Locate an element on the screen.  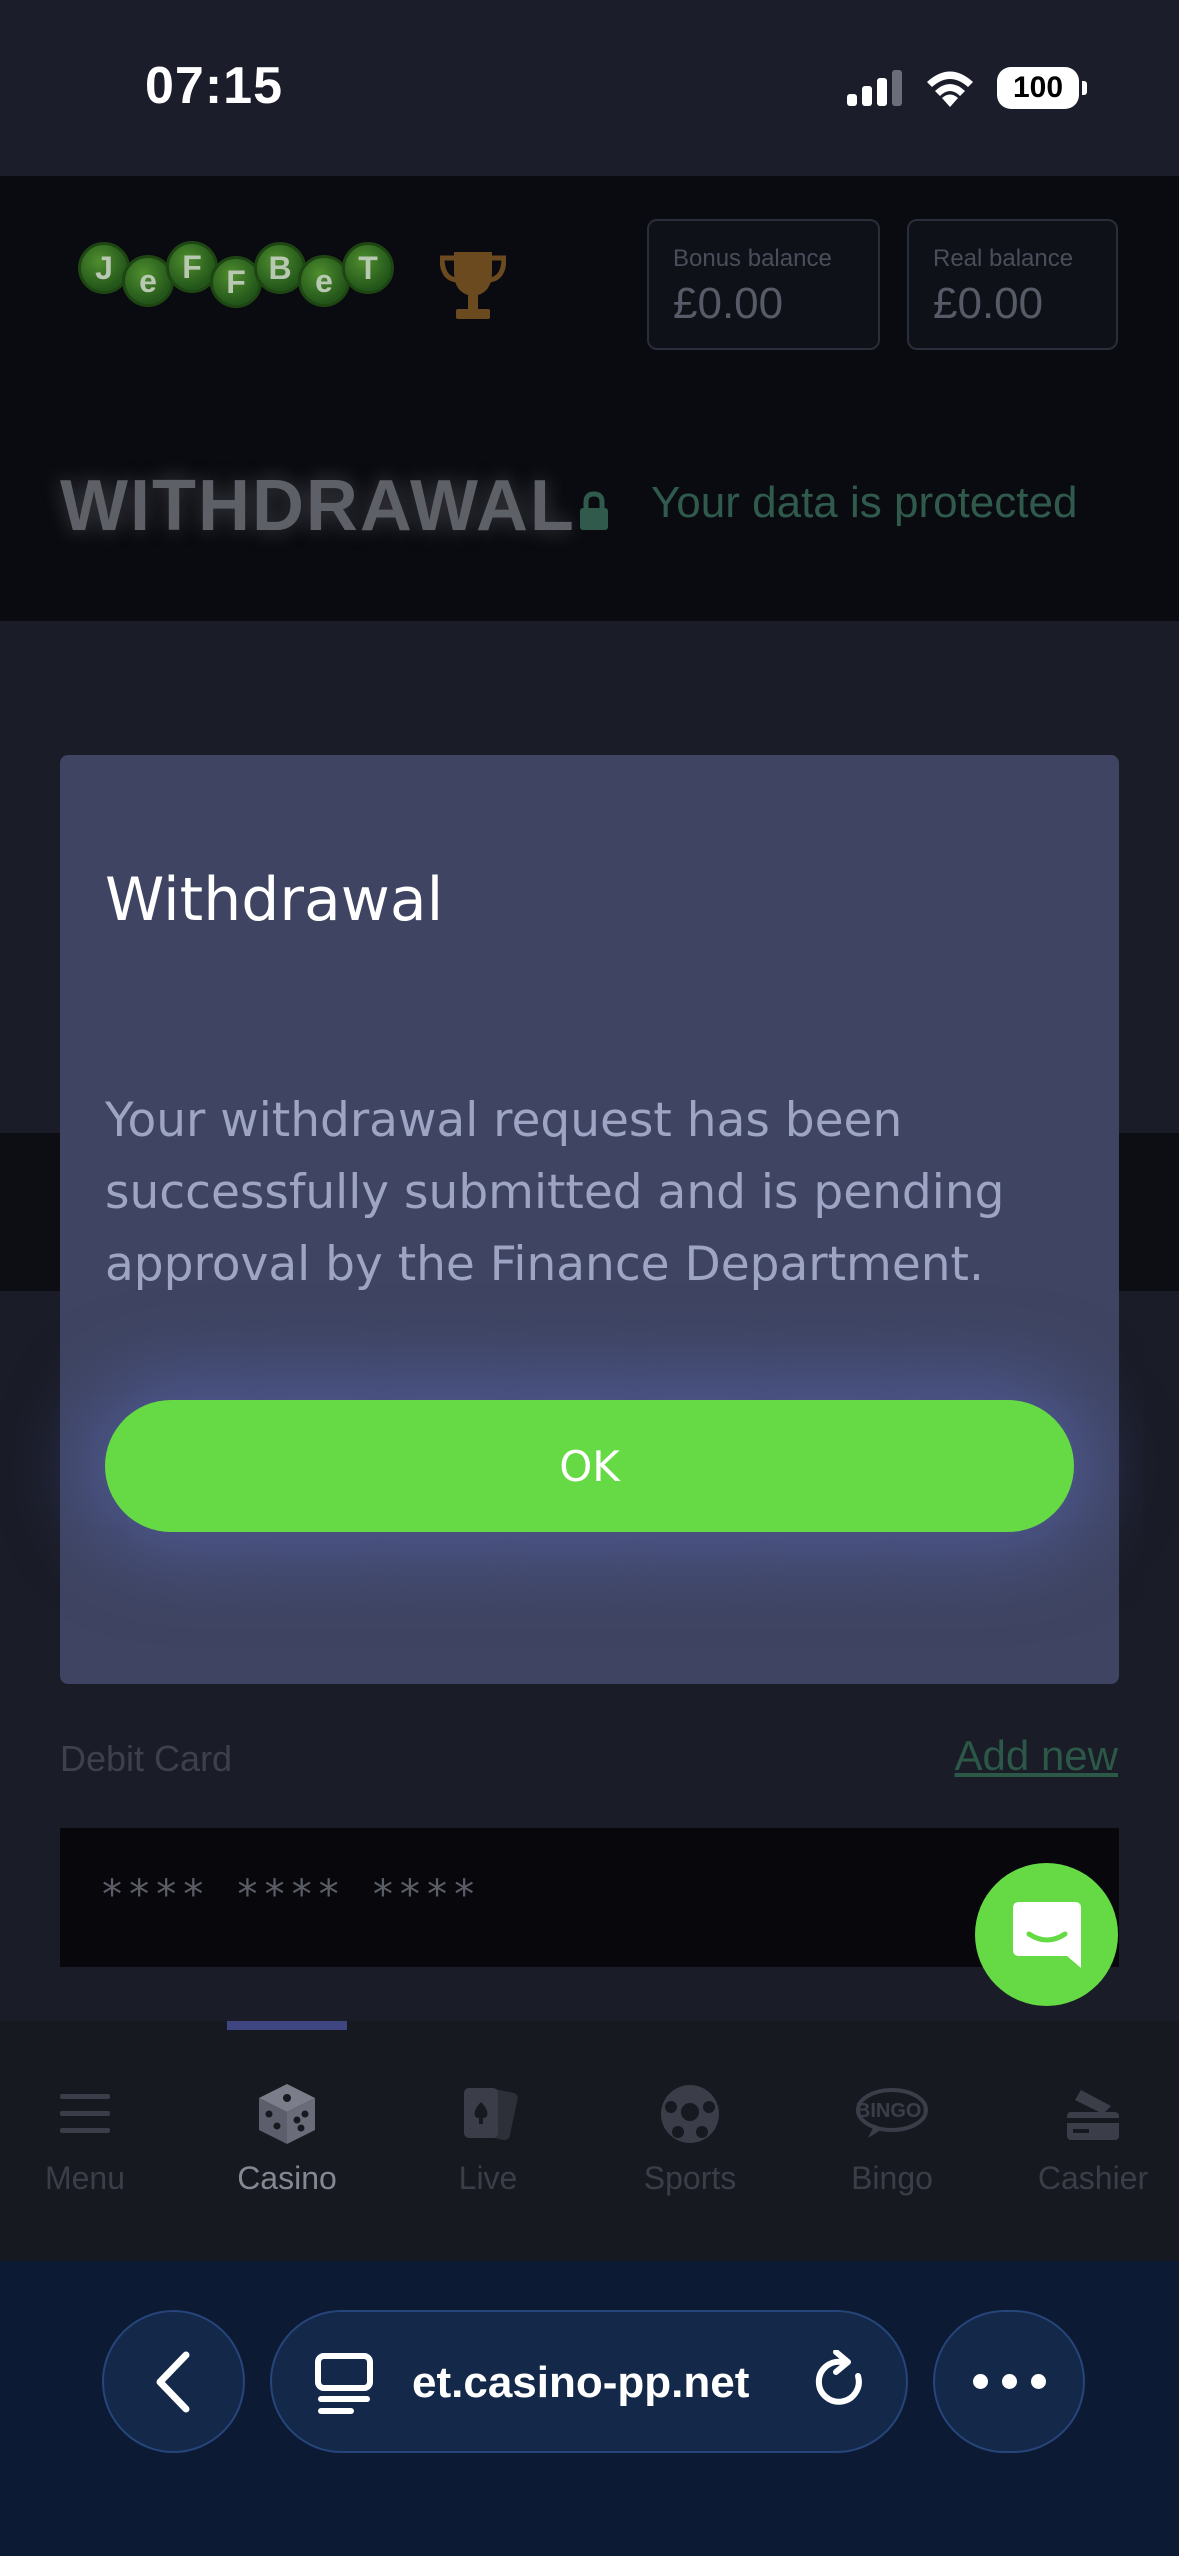
wifi-icon is located at coordinates (950, 89).